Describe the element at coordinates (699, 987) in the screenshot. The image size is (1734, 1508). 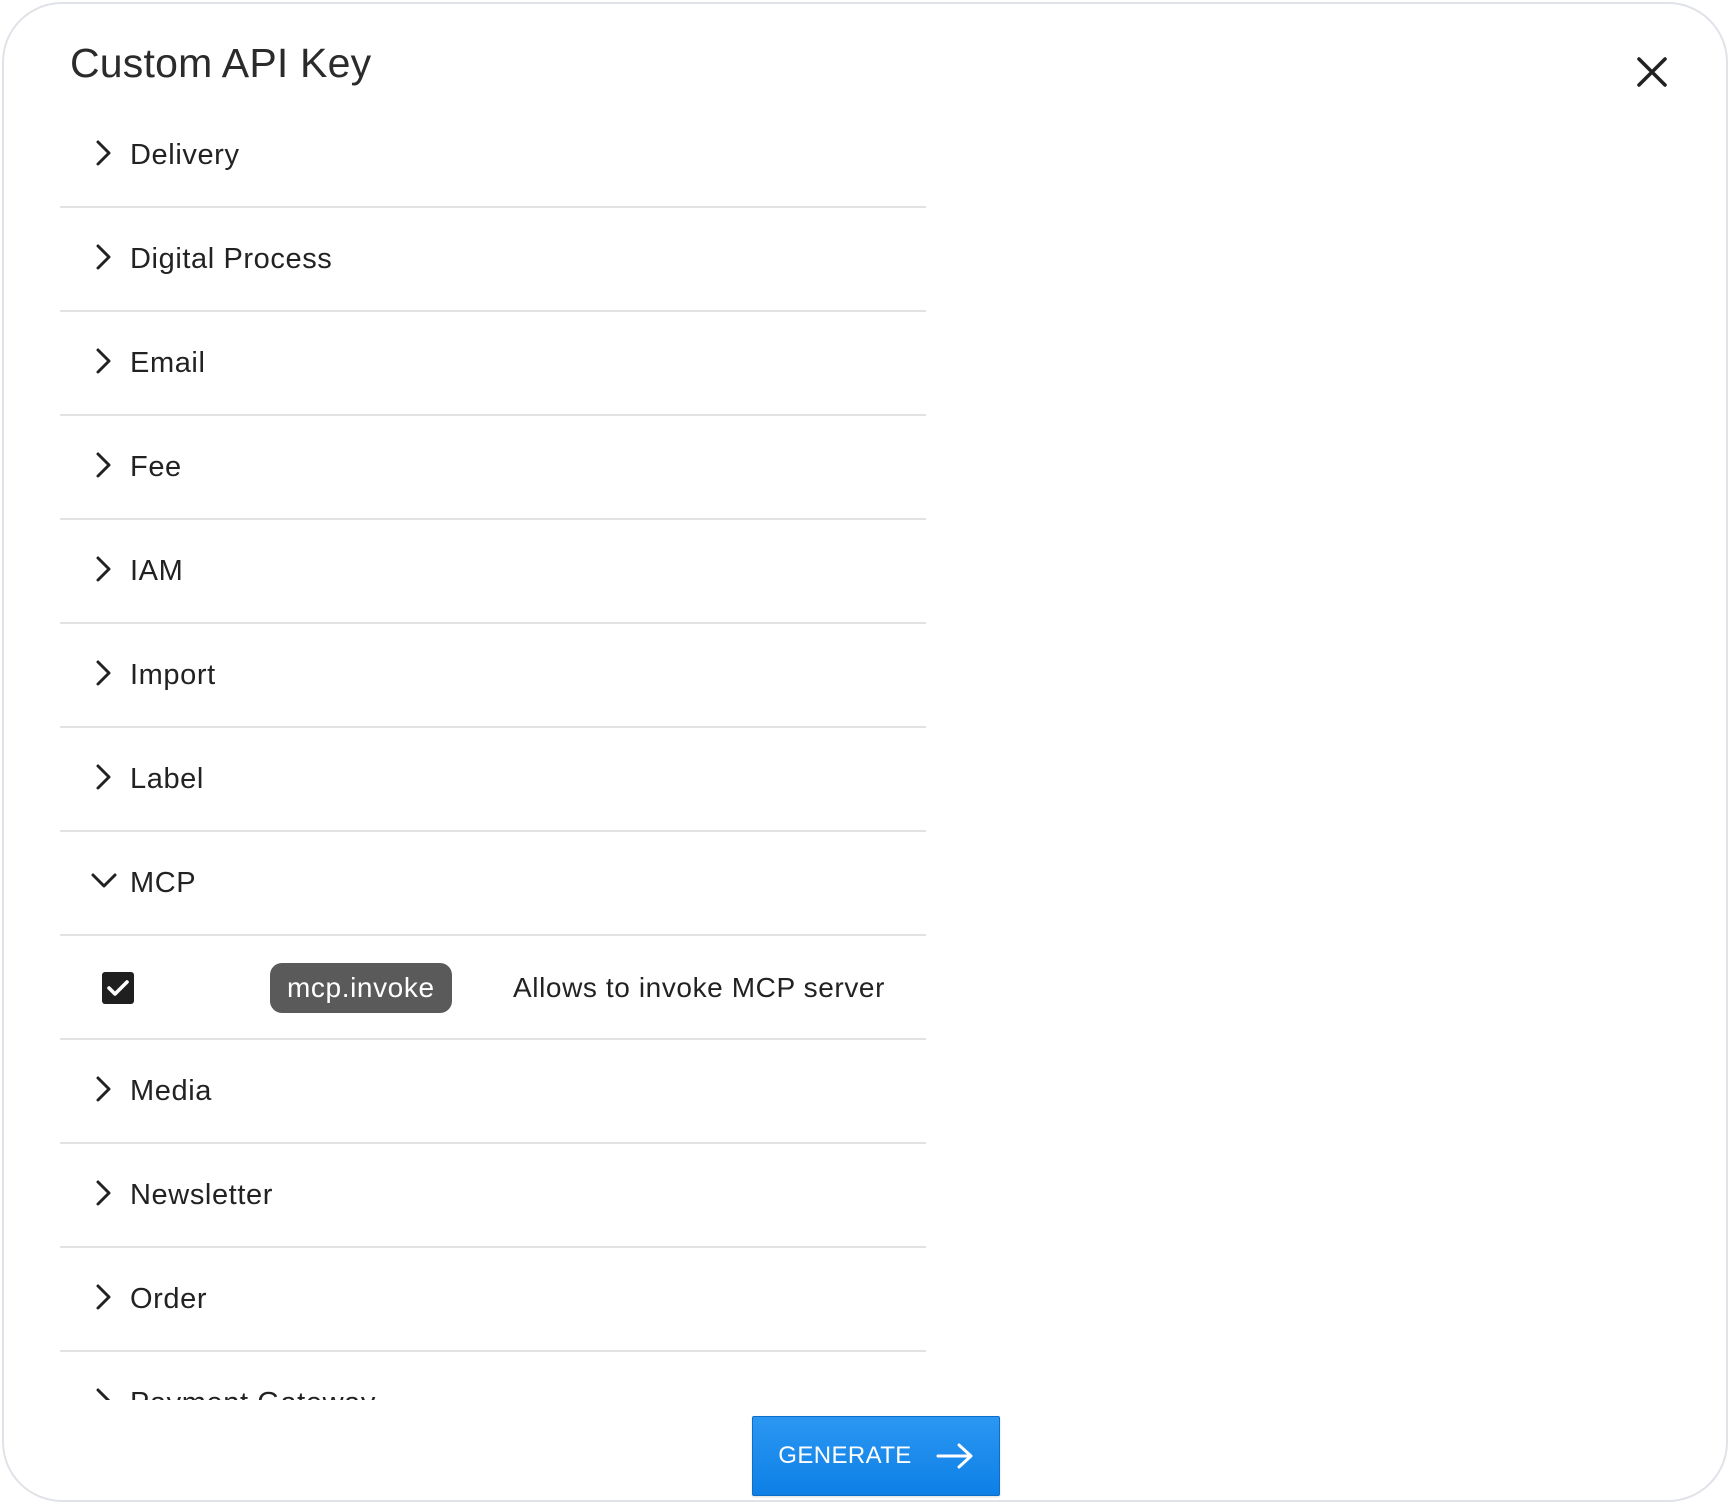
I see `permission-description: Allows to invoke MCP server` at that location.